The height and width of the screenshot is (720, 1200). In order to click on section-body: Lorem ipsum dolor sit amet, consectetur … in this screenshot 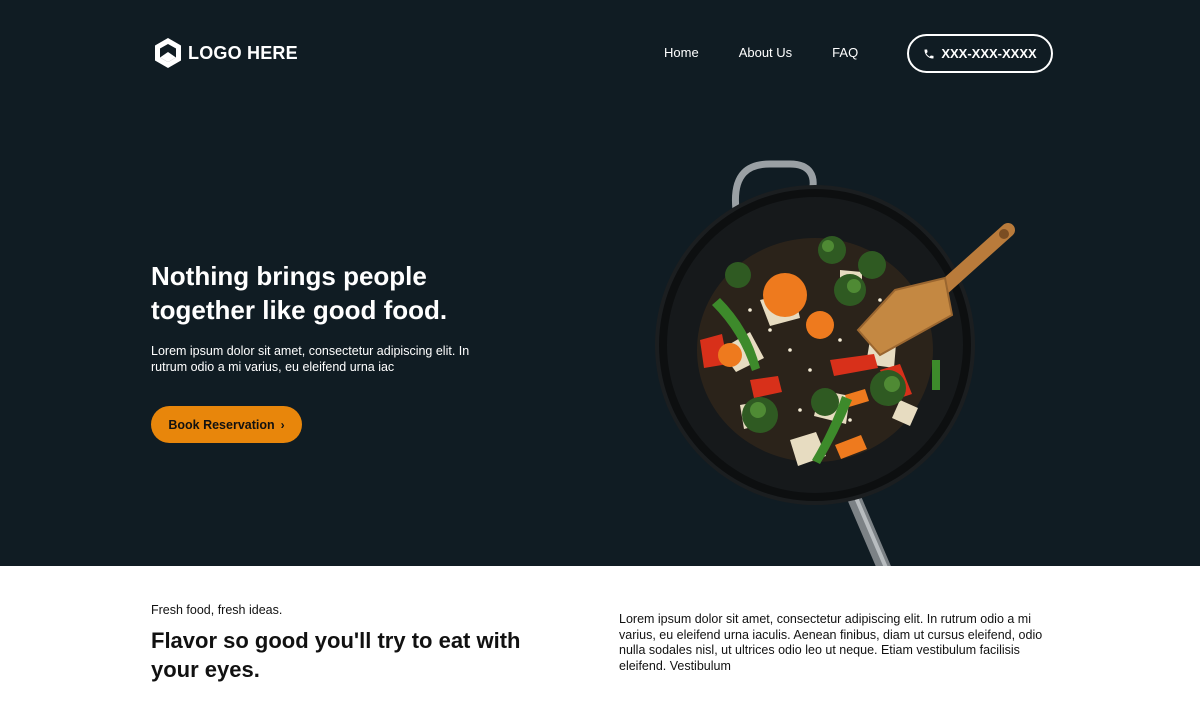, I will do `click(831, 642)`.